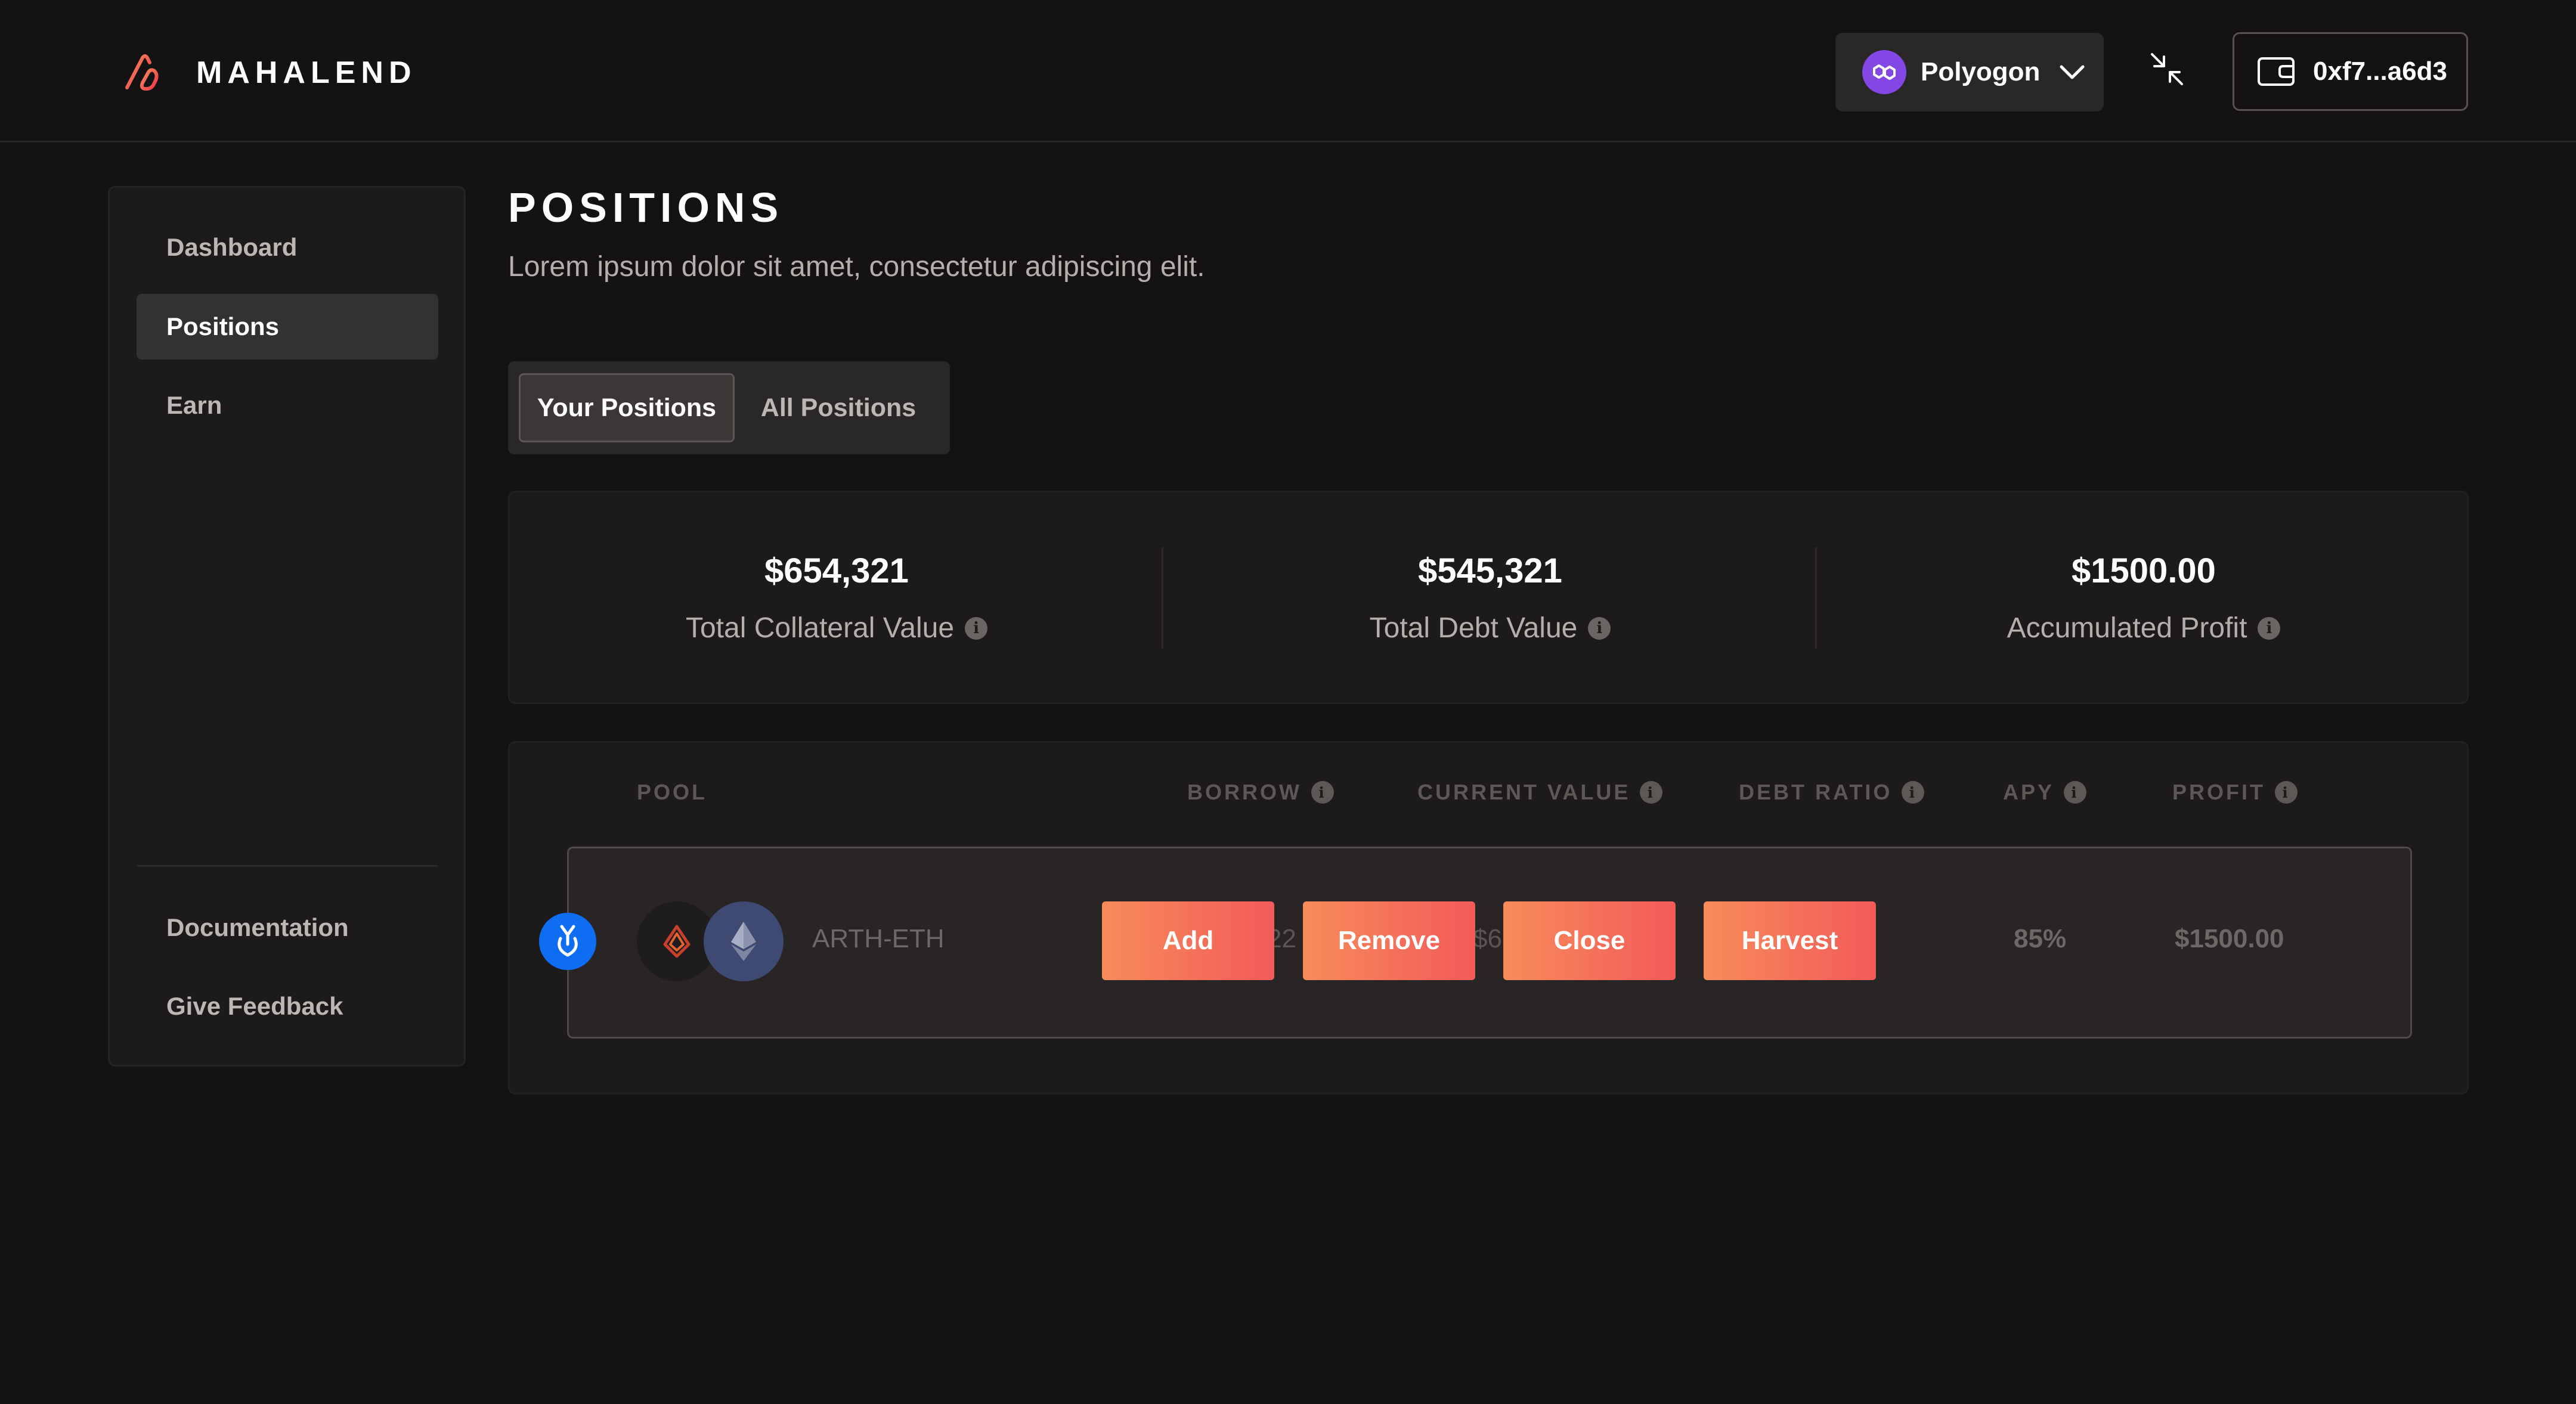 This screenshot has width=2576, height=1404. I want to click on stat-label-row: Total Collateral Value i, so click(836, 628).